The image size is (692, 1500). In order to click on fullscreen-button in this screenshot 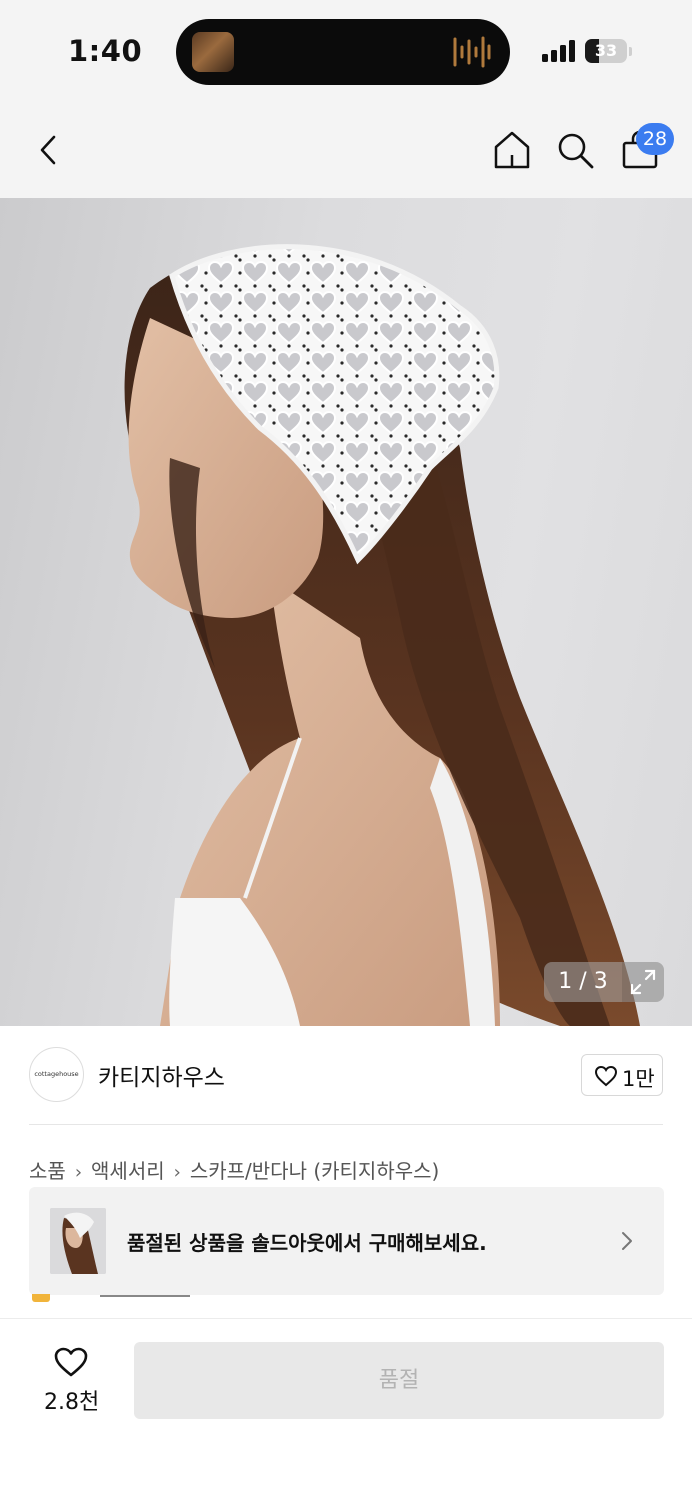, I will do `click(643, 982)`.